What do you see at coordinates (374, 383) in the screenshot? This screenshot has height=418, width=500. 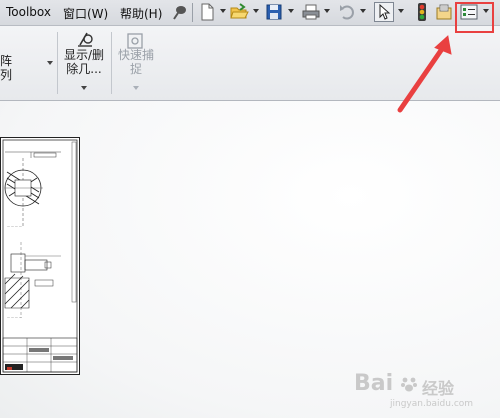 I see `watermark-brand: Bai` at bounding box center [374, 383].